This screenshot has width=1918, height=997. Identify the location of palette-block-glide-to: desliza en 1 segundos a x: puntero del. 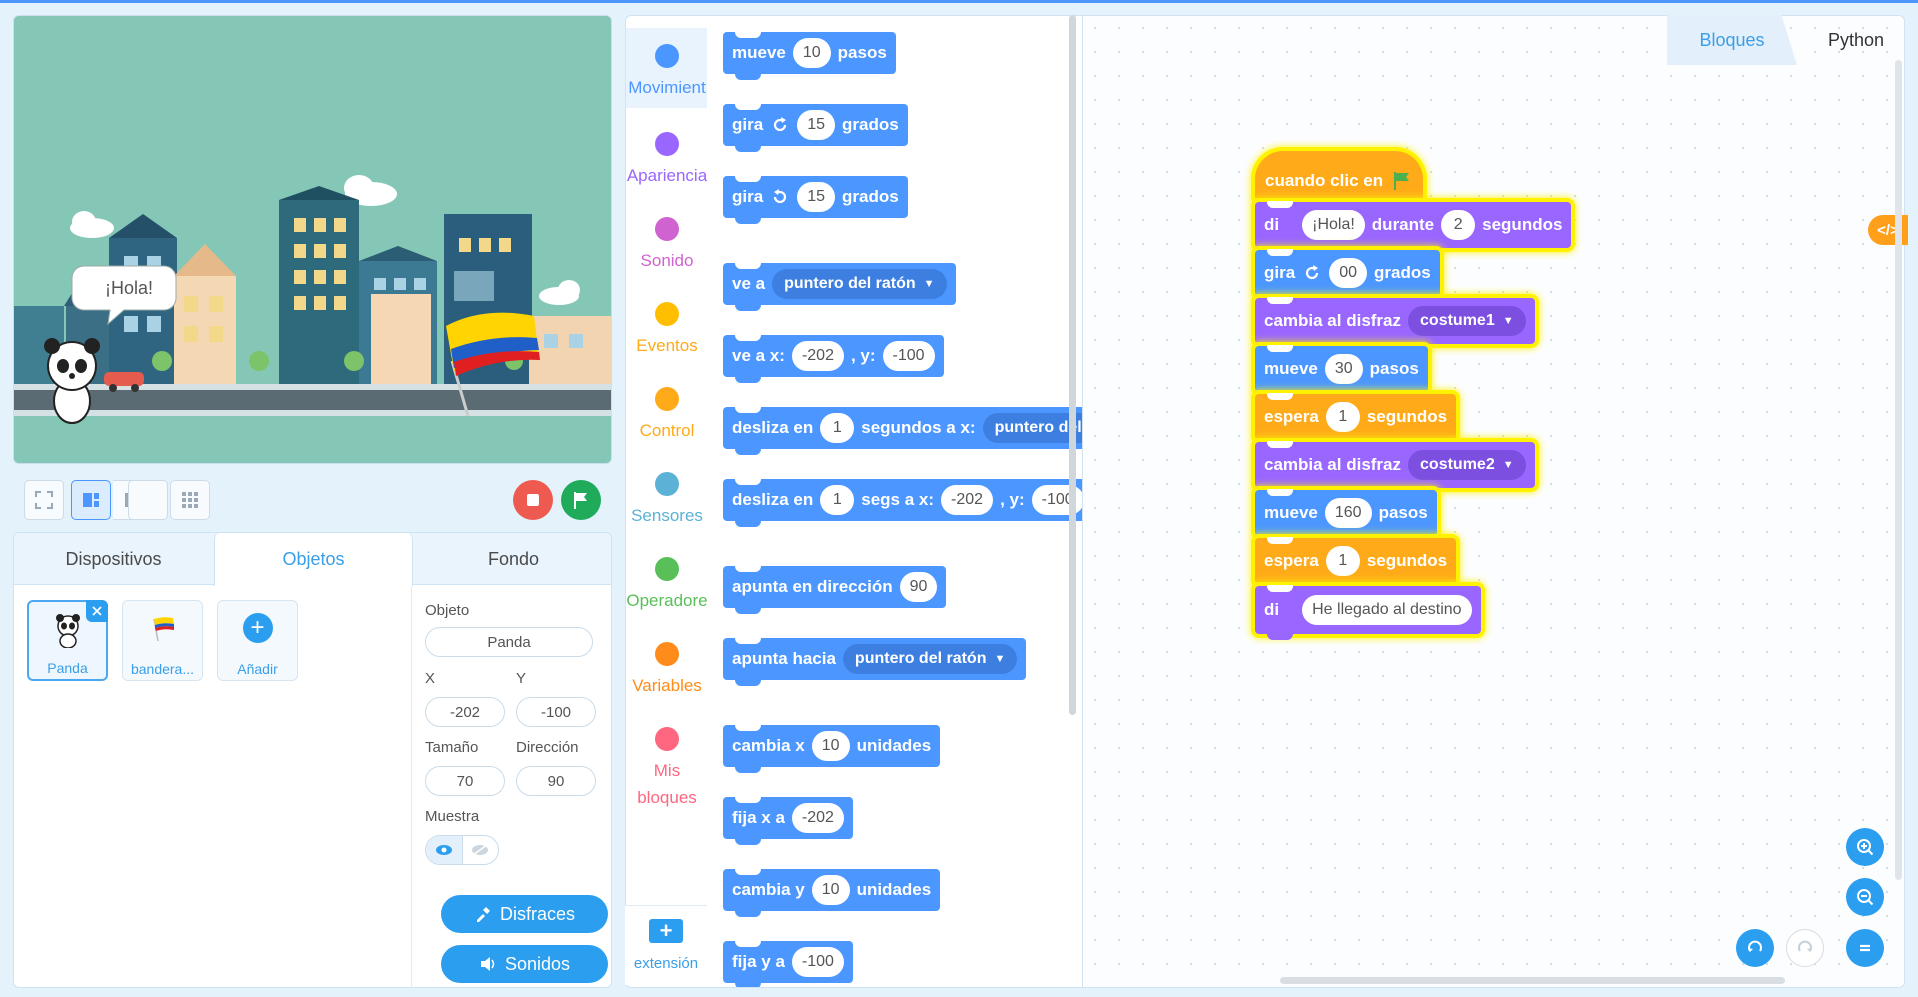
(902, 430).